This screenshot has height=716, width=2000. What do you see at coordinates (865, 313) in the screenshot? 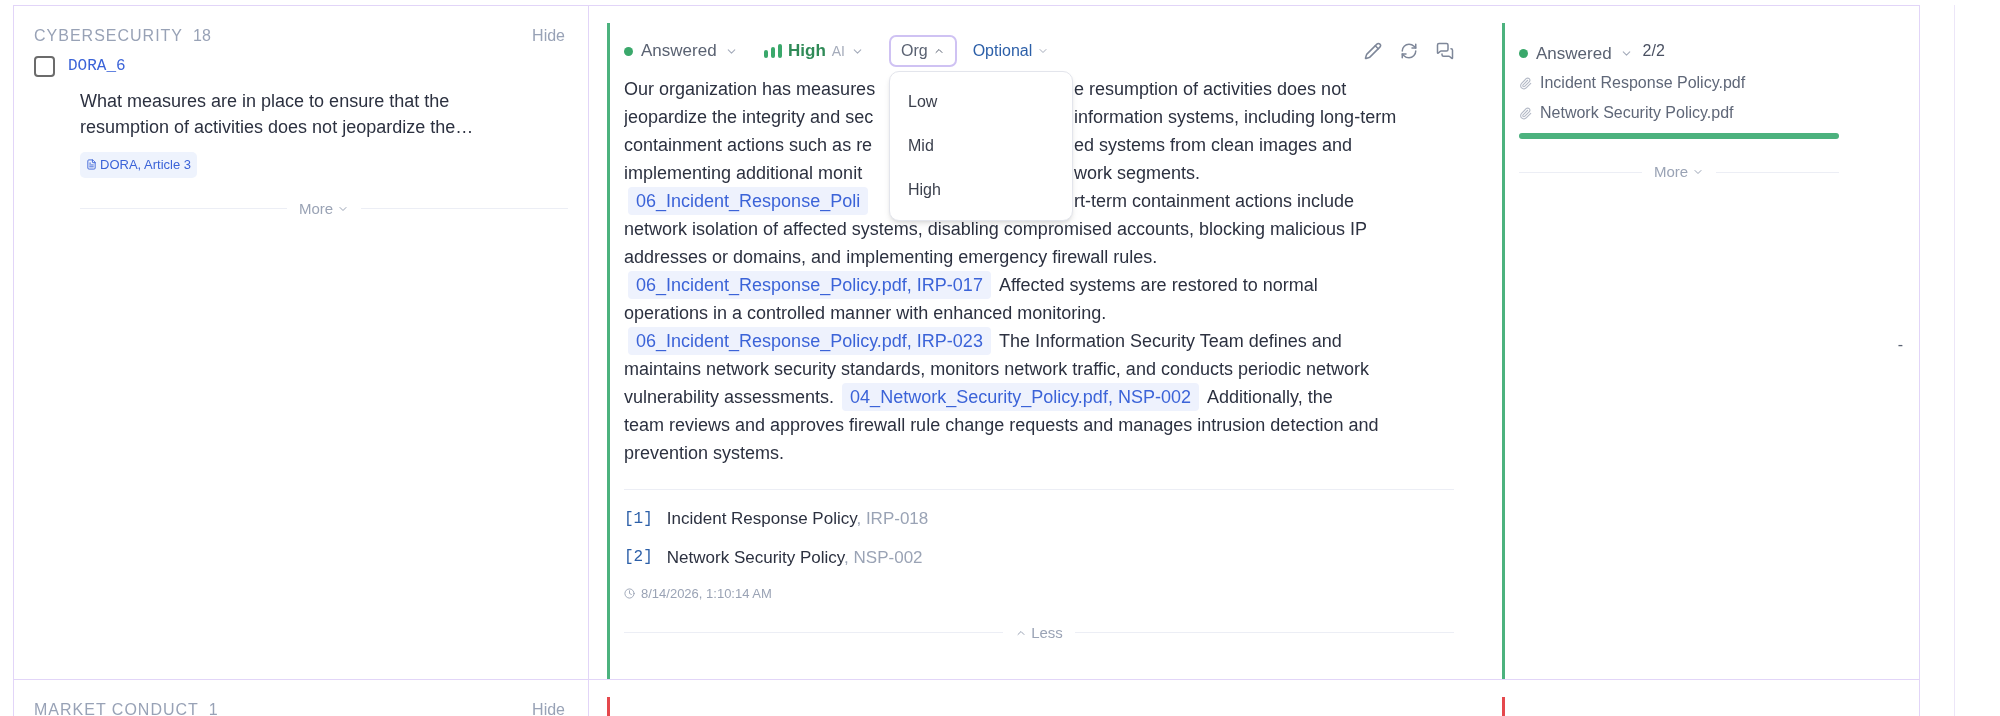
I see `answer-text: operations in a controlled manner with enhanced monitoring.` at bounding box center [865, 313].